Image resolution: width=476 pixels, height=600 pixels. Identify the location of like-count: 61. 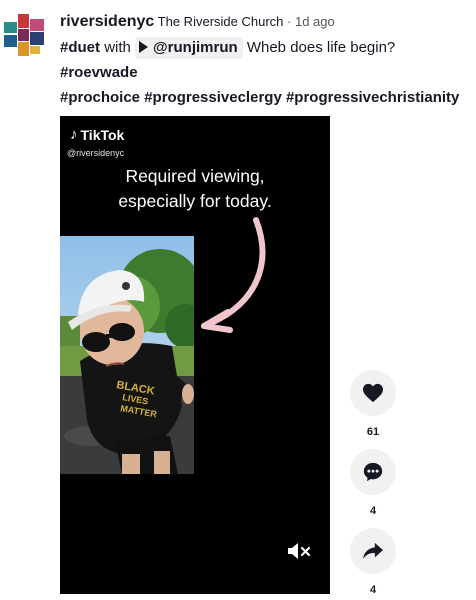
(373, 432).